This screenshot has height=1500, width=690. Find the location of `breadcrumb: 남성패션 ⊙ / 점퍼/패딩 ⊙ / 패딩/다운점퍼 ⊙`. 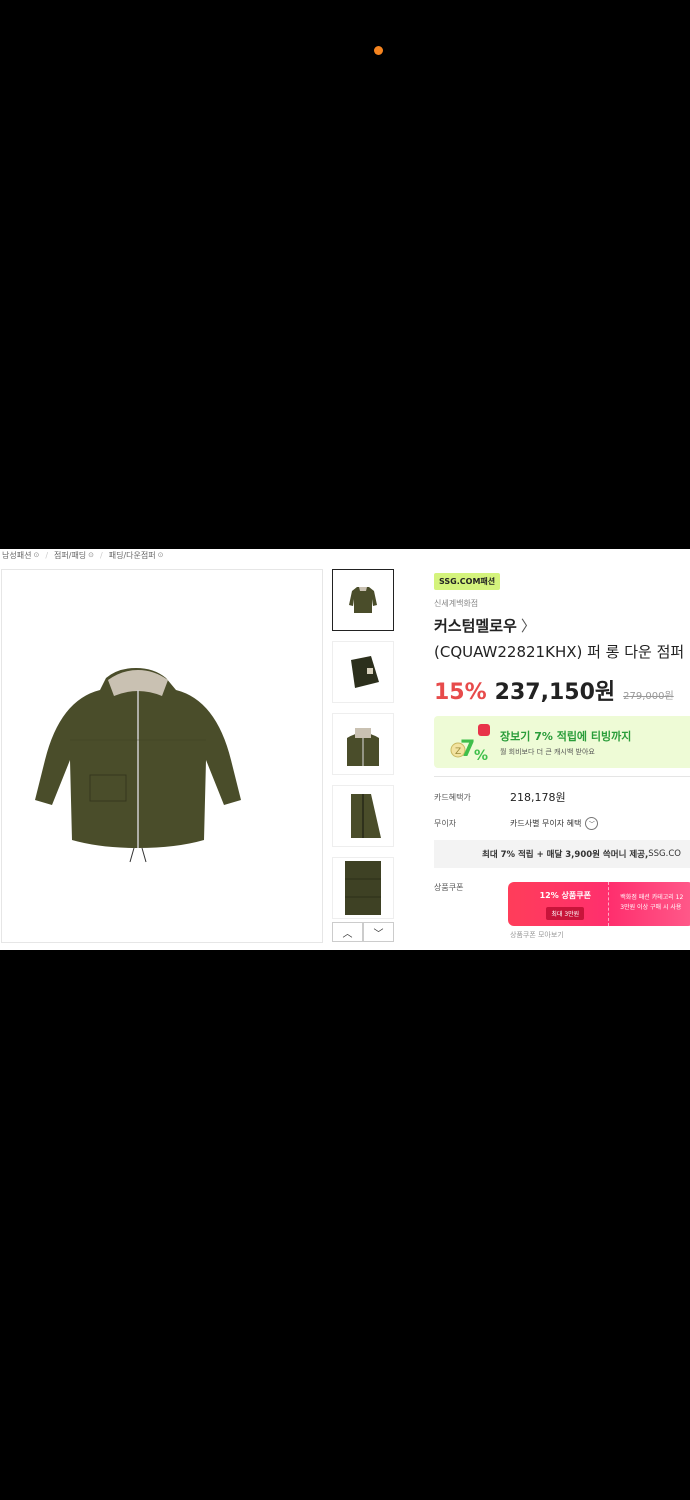

breadcrumb: 남성패션 ⊙ / 점퍼/패딩 ⊙ / 패딩/다운점퍼 ⊙ is located at coordinates (82, 555).